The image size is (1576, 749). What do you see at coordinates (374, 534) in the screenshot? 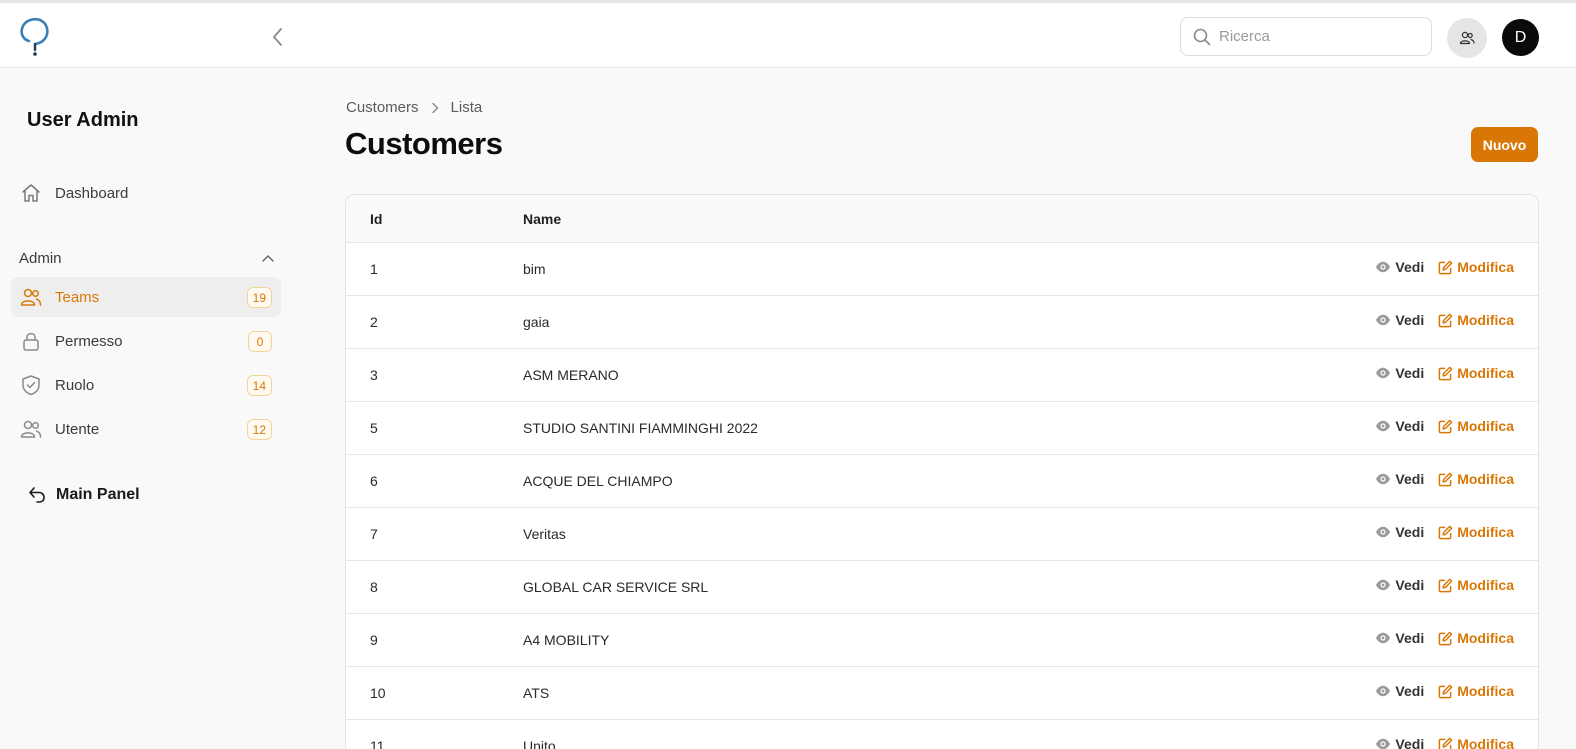
I see `cell-id: 7` at bounding box center [374, 534].